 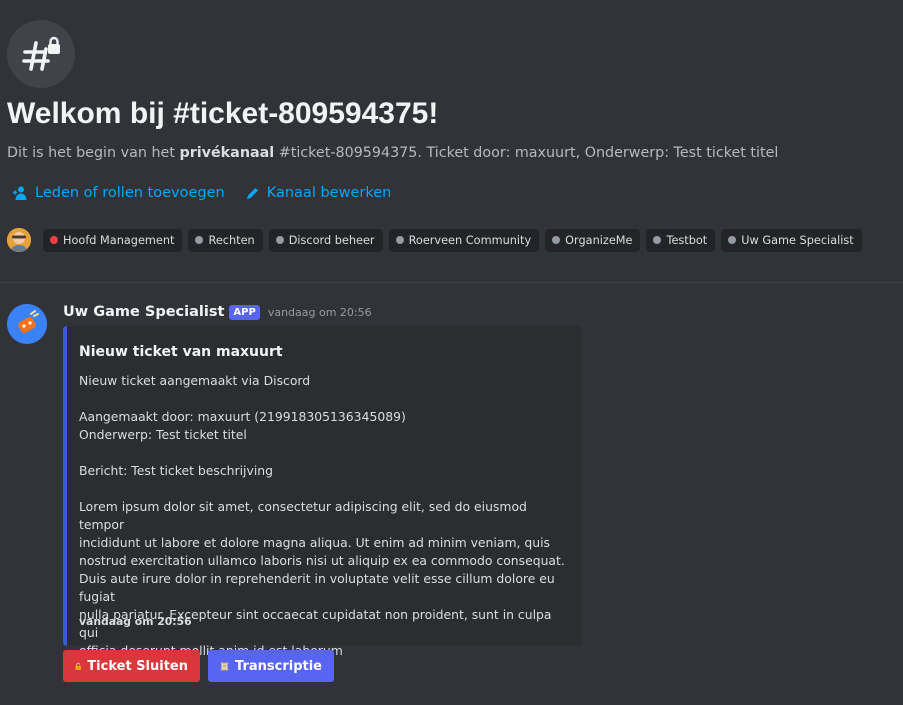 What do you see at coordinates (451, 282) in the screenshot?
I see `divider` at bounding box center [451, 282].